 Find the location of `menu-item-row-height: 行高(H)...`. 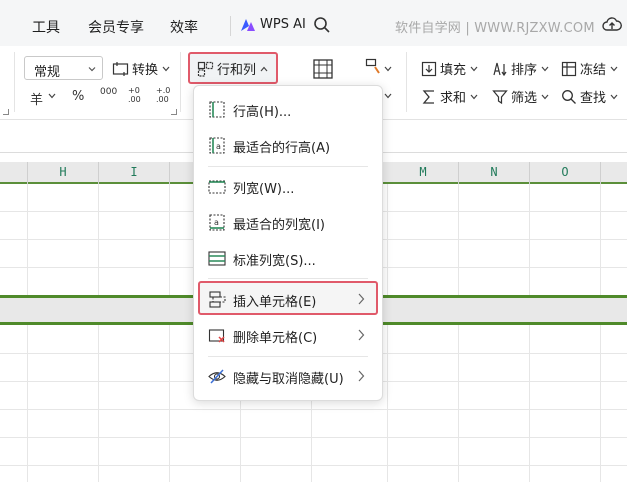

menu-item-row-height: 行高(H)... is located at coordinates (288, 109).